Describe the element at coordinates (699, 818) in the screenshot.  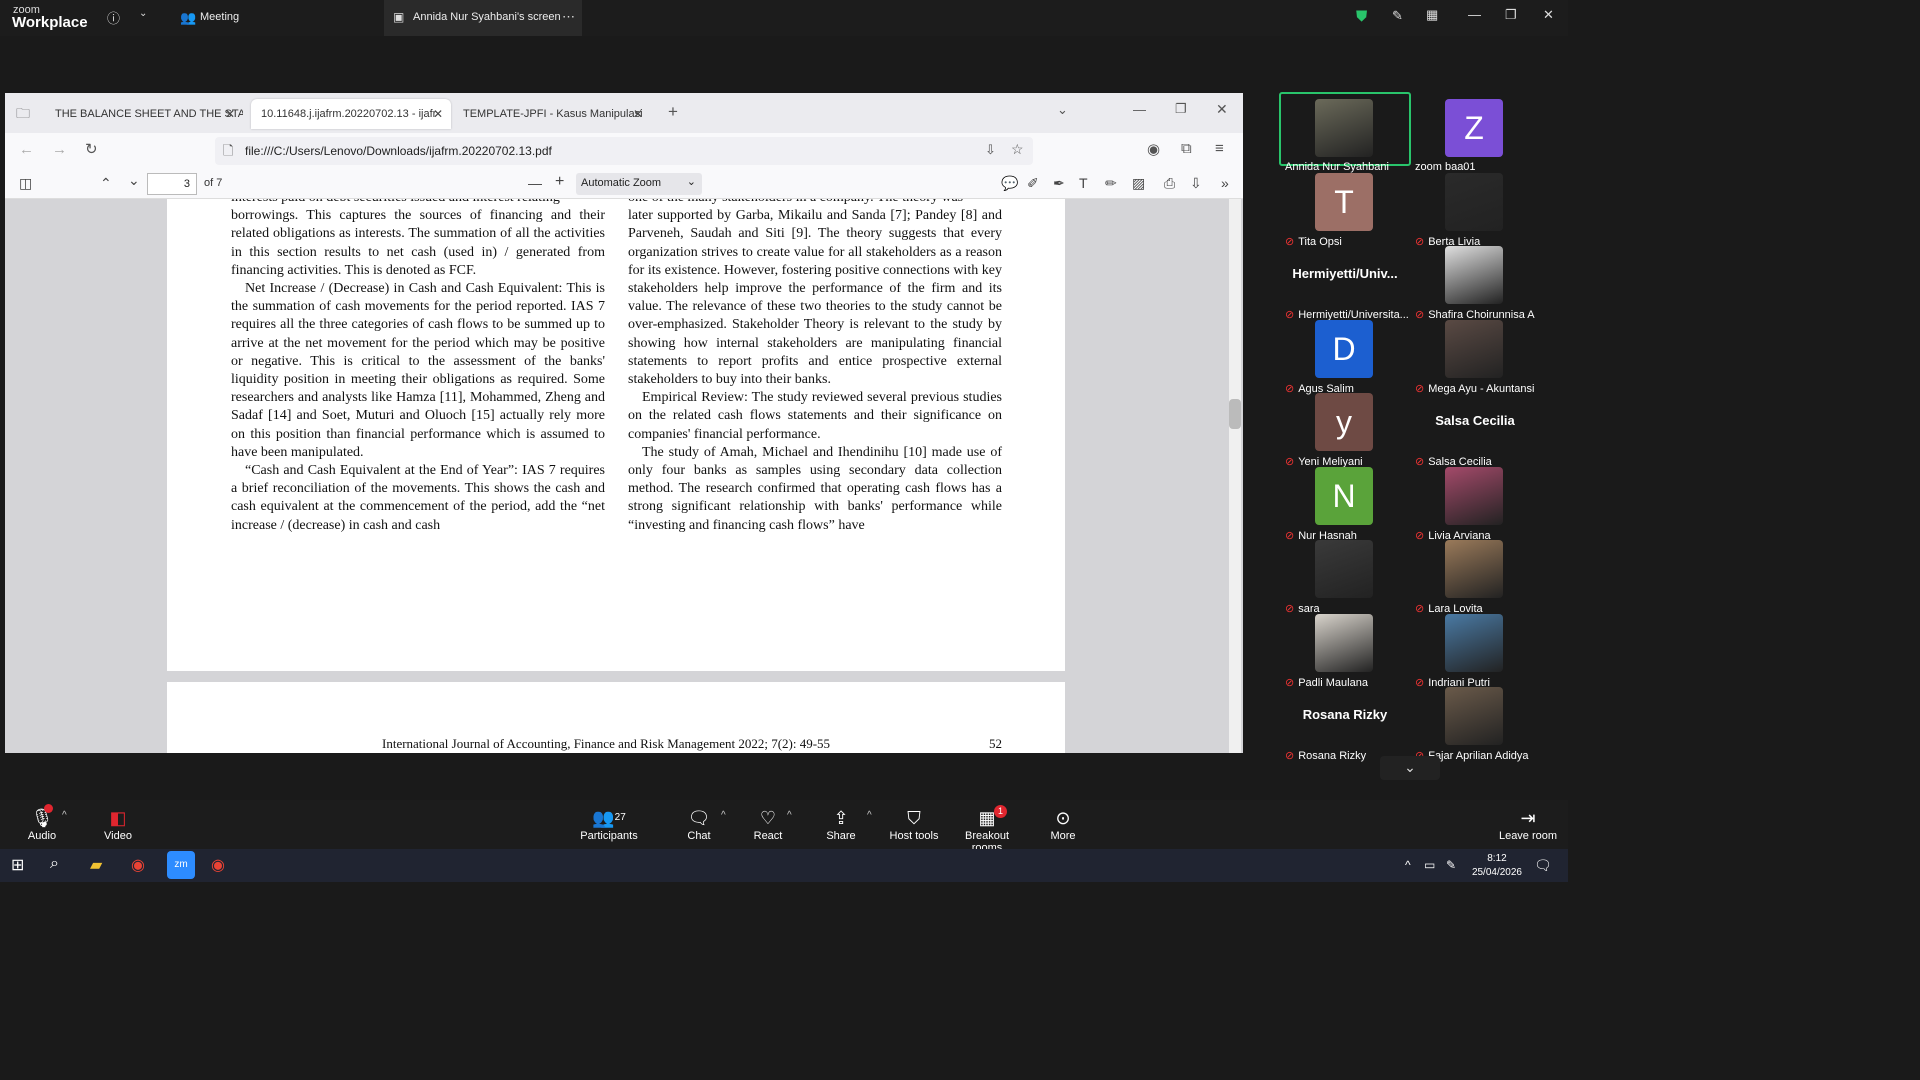
I see `chat-icon: 🗨` at that location.